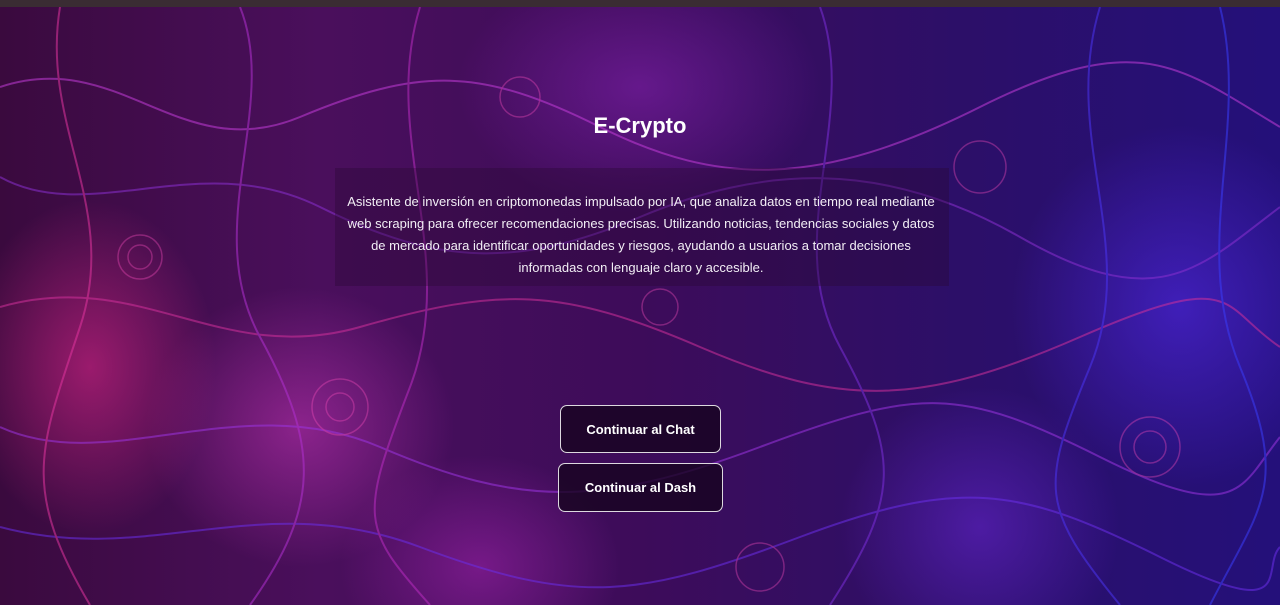 The height and width of the screenshot is (605, 1280). Describe the element at coordinates (640, 429) in the screenshot. I see `continue-chat-button: Continuar al Chat` at that location.